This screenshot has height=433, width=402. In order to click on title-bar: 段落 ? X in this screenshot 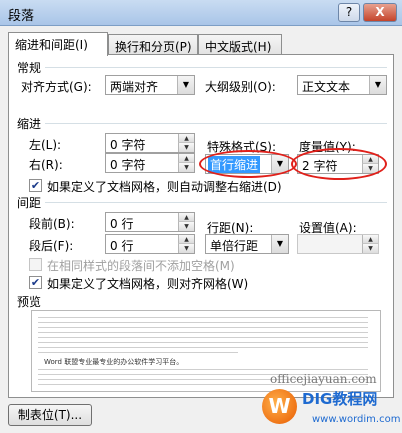, I will do `click(201, 13)`.